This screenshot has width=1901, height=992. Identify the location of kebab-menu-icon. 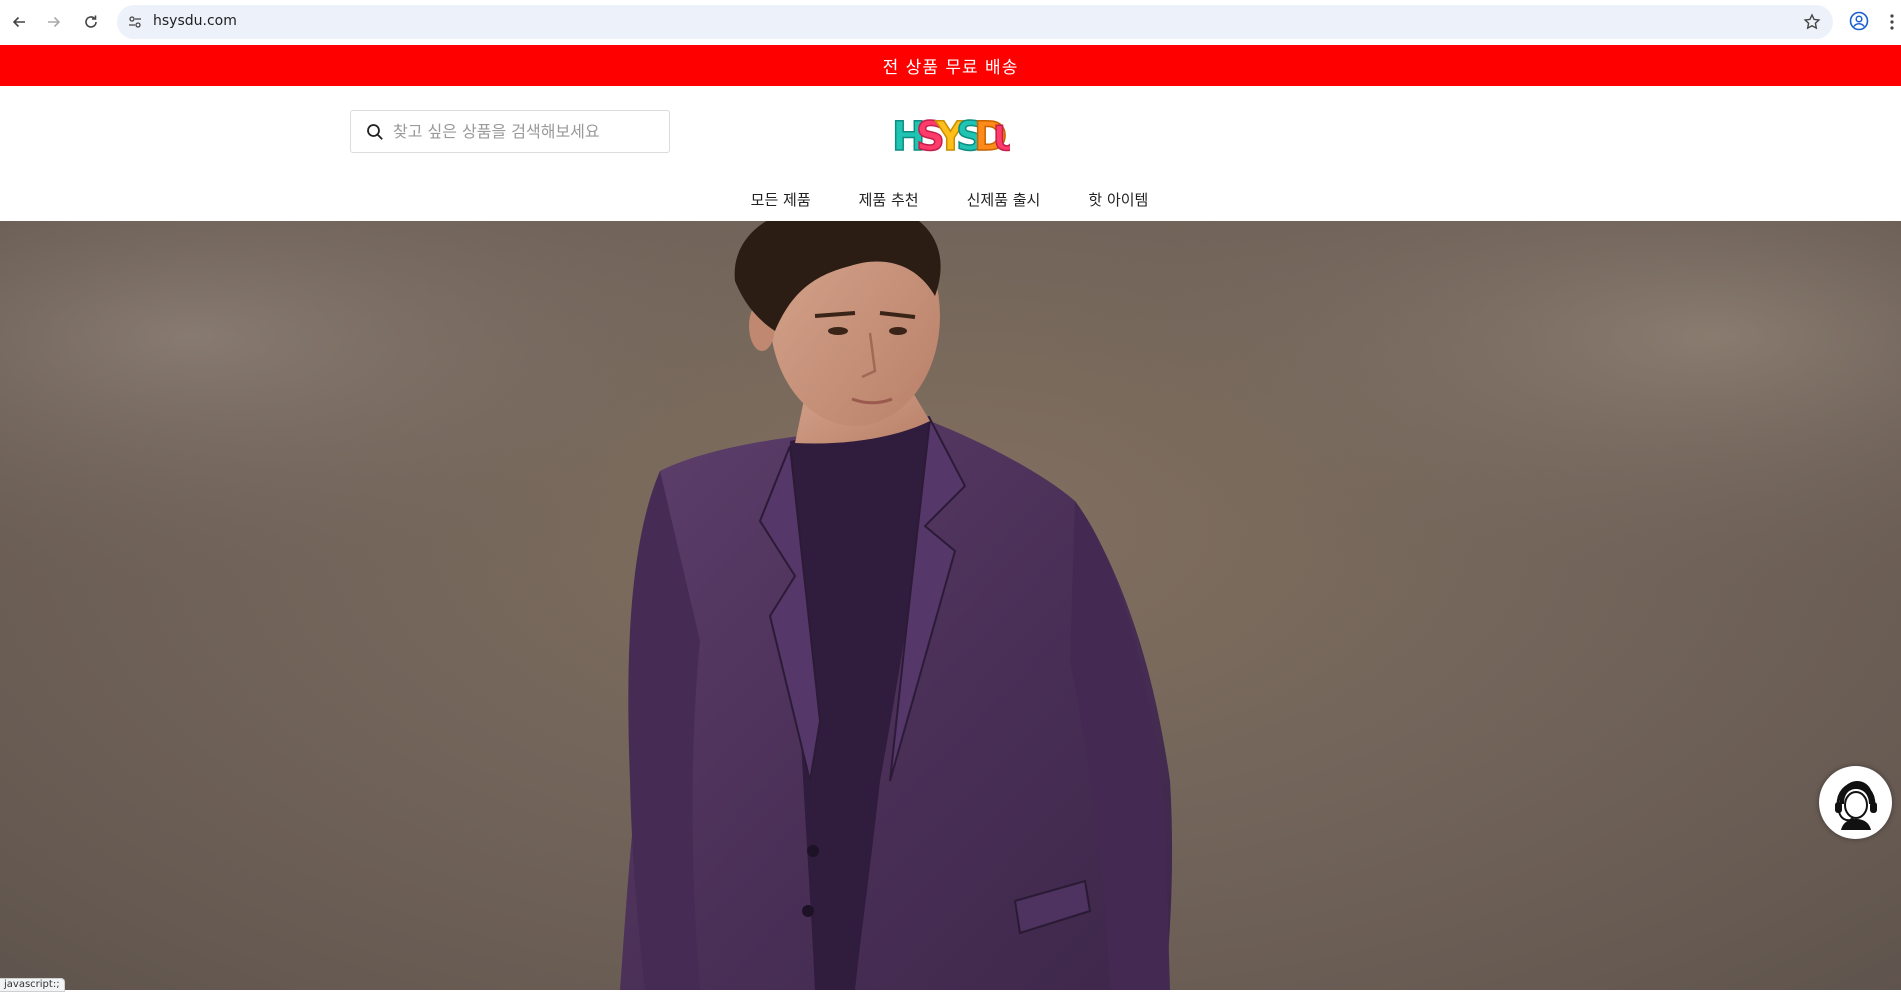
(1892, 22).